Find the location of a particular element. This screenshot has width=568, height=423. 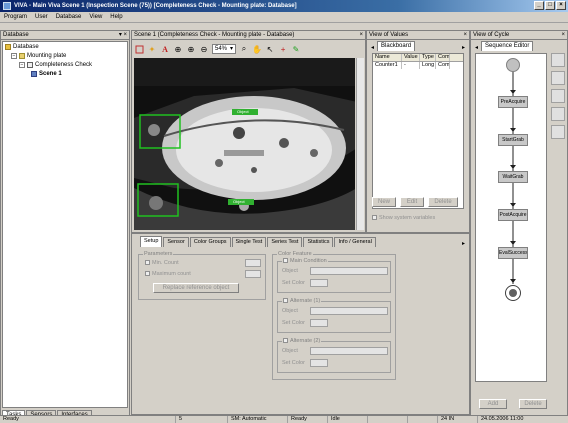

tab-color-groups: Color Groups is located at coordinates (210, 242).